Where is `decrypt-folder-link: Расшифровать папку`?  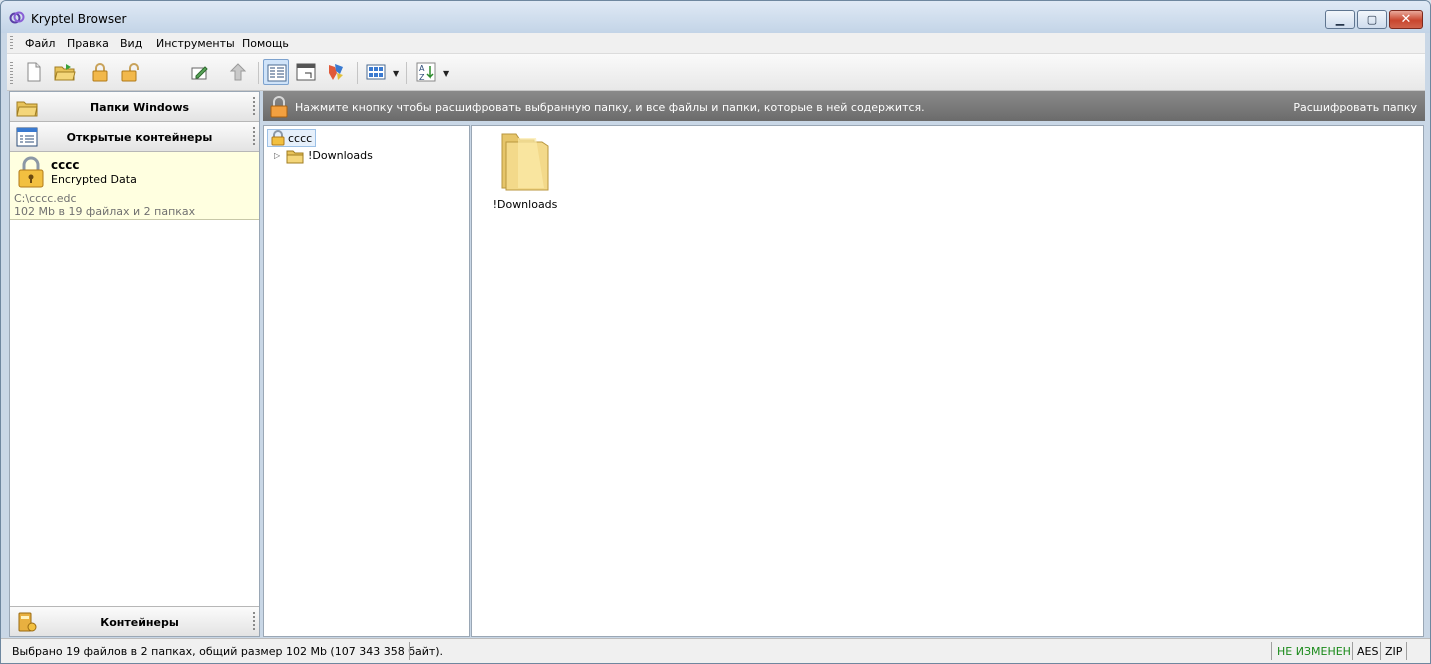
decrypt-folder-link: Расшифровать папку is located at coordinates (1355, 107).